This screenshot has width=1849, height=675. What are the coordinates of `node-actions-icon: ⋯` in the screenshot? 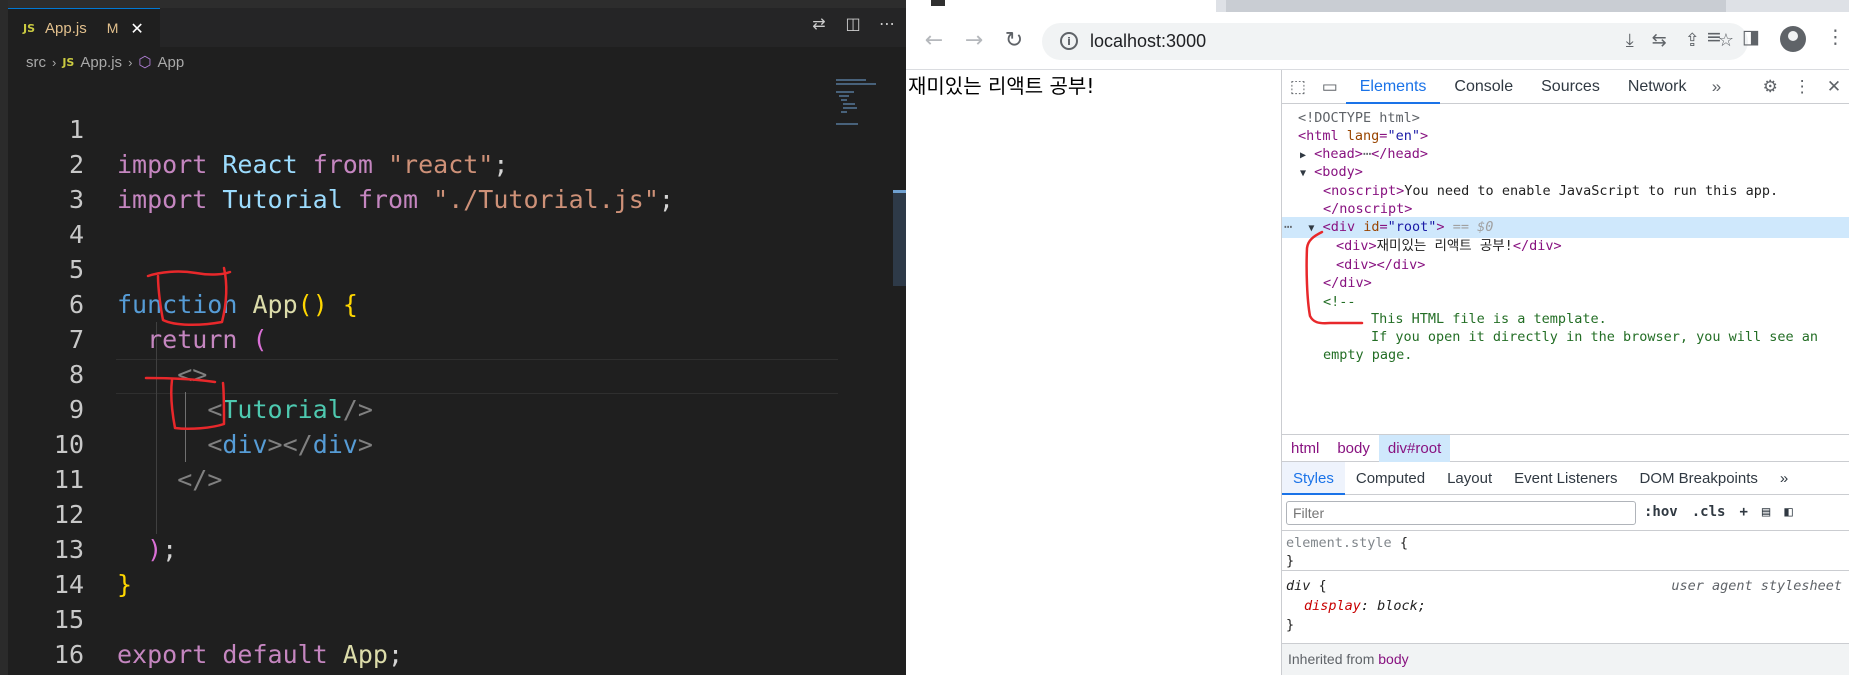 It's located at (1288, 227).